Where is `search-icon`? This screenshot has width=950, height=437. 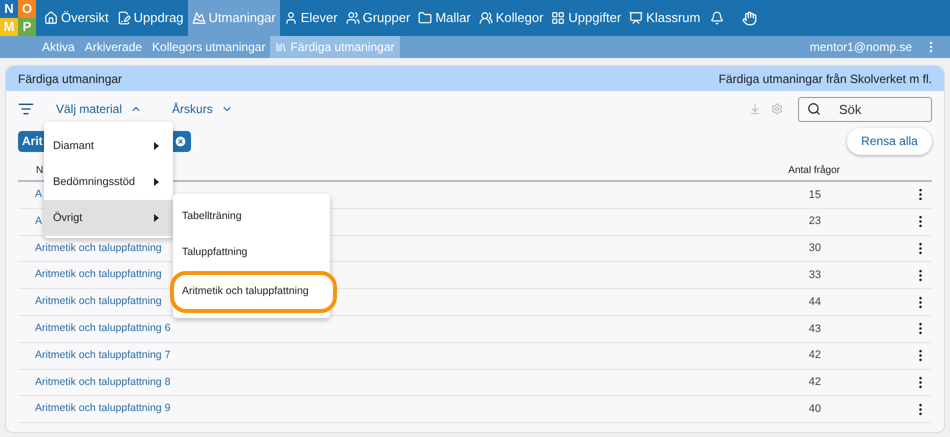 search-icon is located at coordinates (814, 109).